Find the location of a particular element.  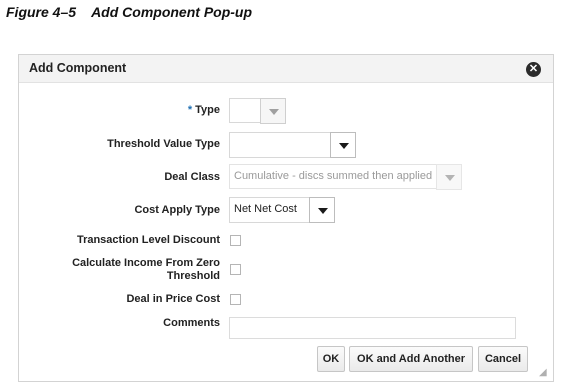

ok-and-add-another-button: OK and Add Another is located at coordinates (411, 359).